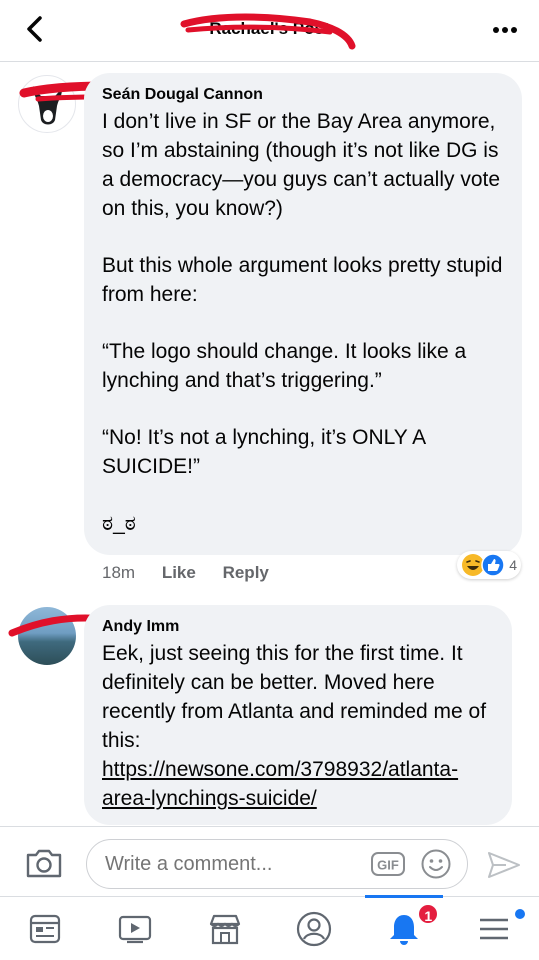 This screenshot has height=960, width=539. I want to click on nav-item-menu, so click(494, 928).